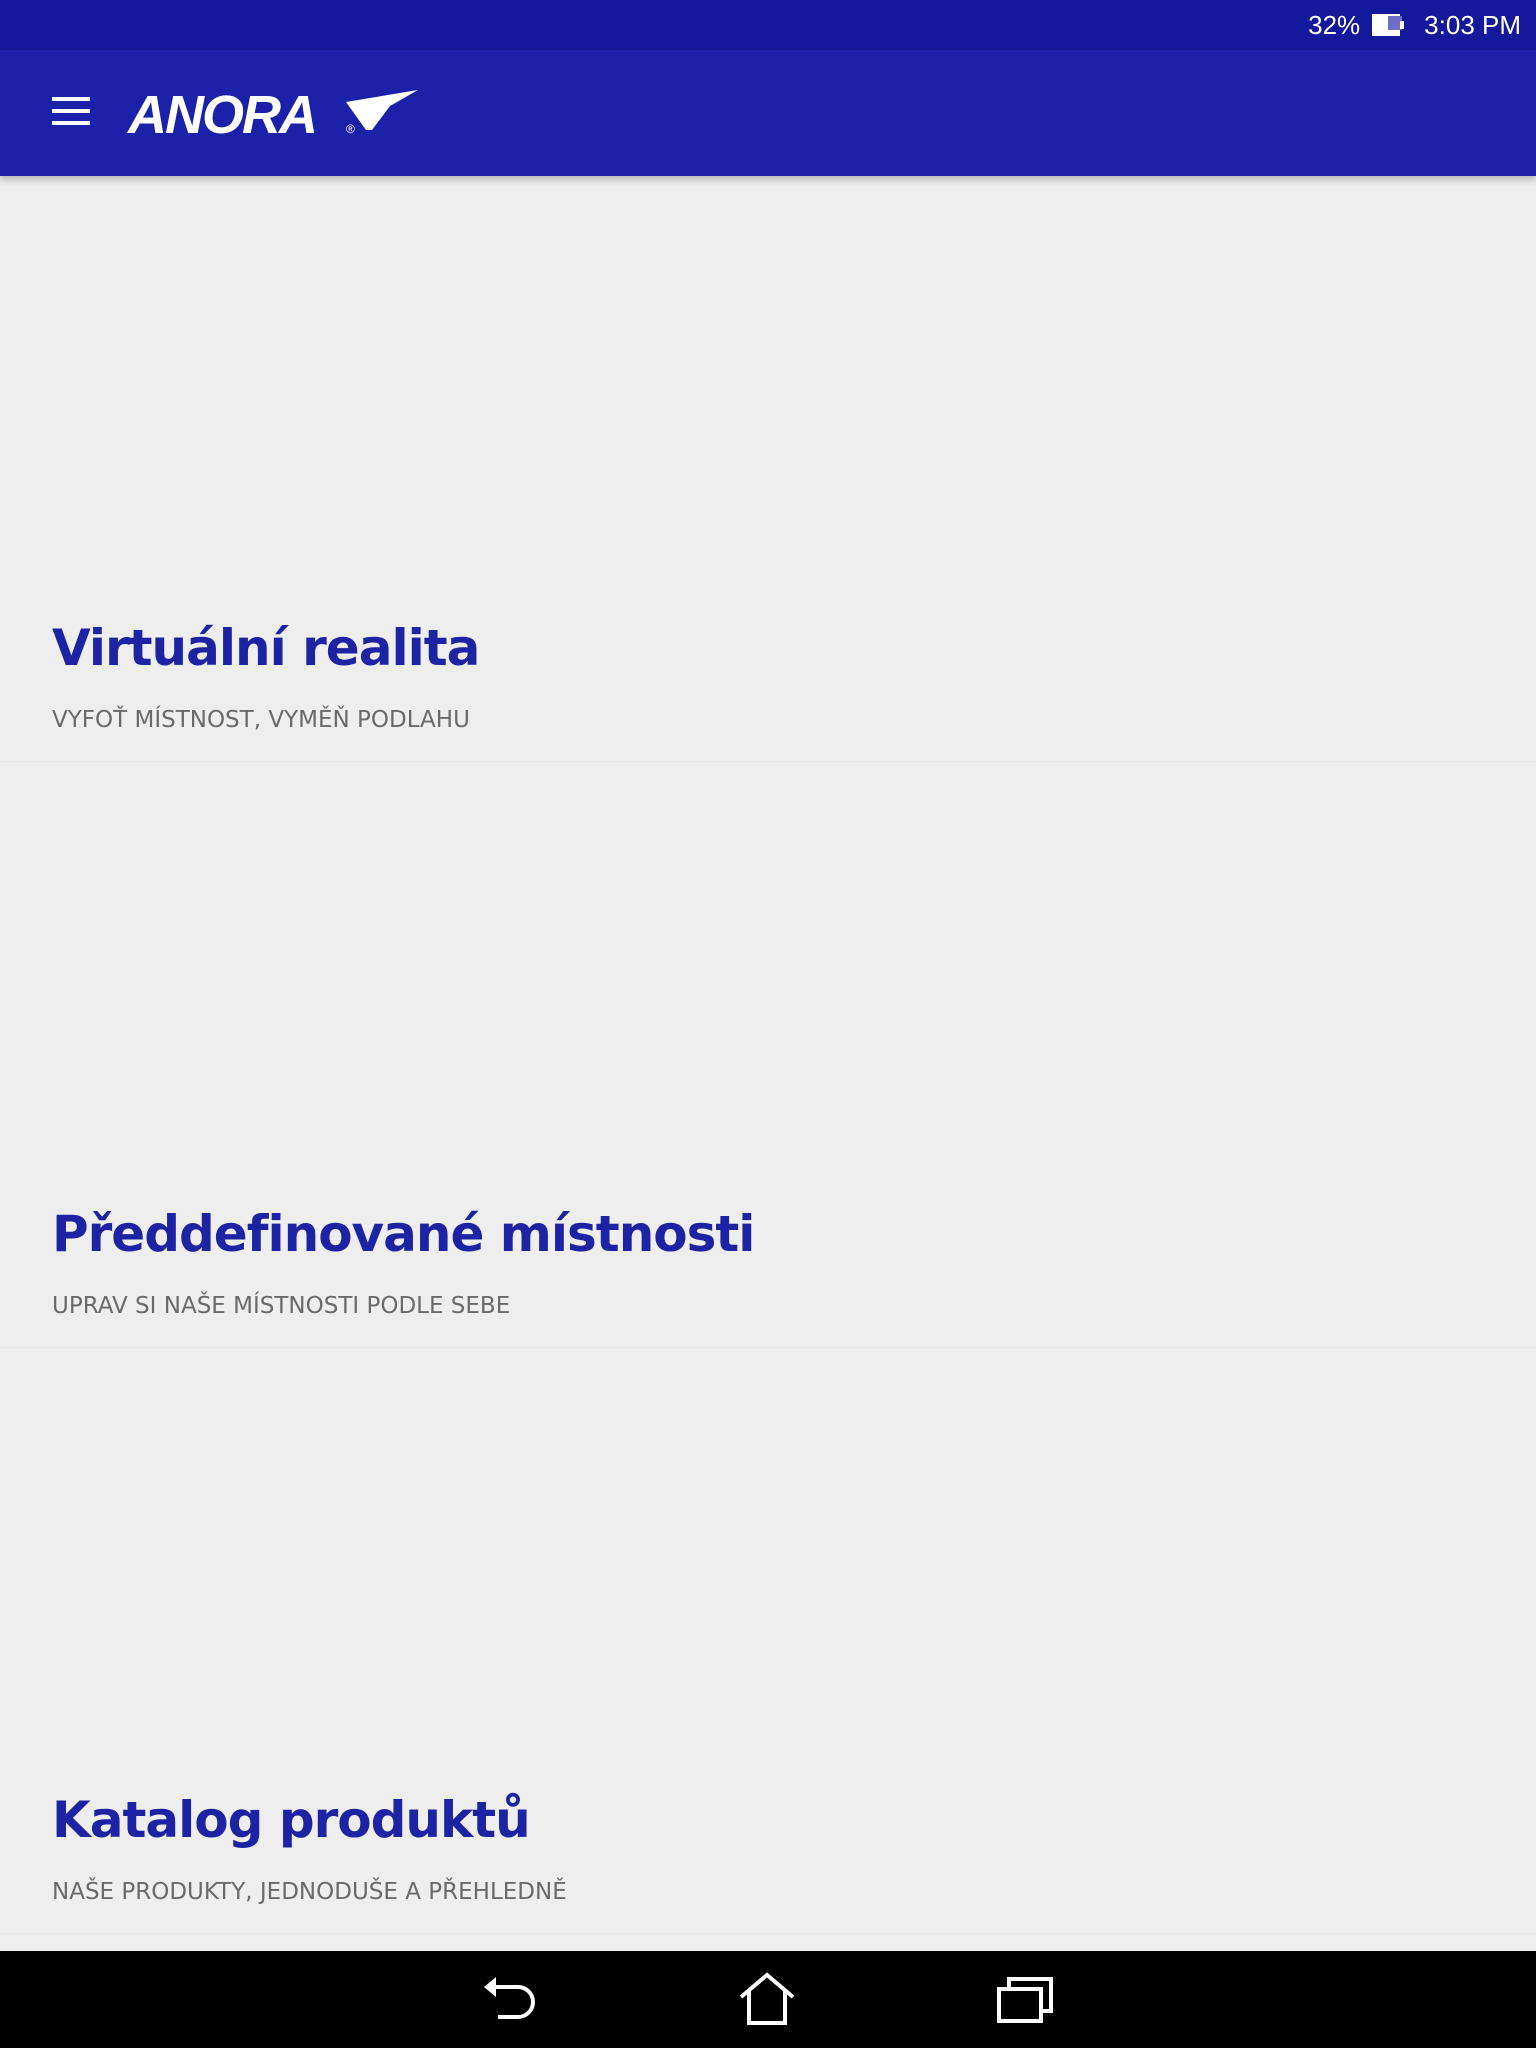 The width and height of the screenshot is (1536, 2048). I want to click on card-title: Katalog produktů, so click(291, 1820).